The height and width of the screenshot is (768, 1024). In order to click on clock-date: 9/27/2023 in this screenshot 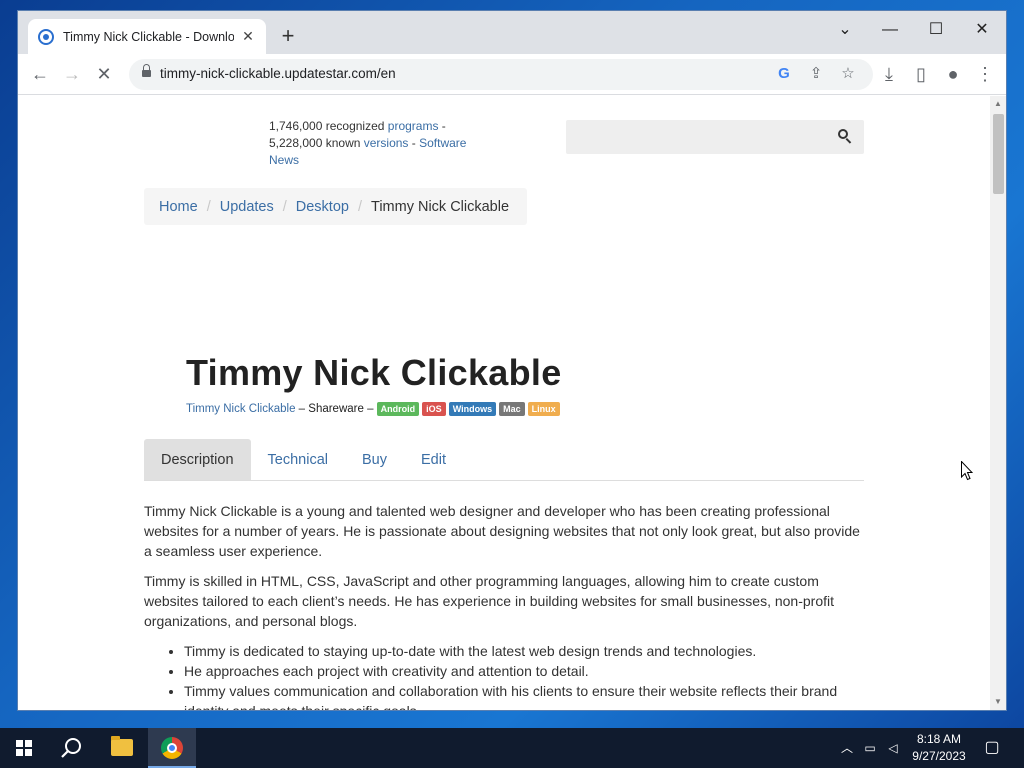, I will do `click(939, 756)`.